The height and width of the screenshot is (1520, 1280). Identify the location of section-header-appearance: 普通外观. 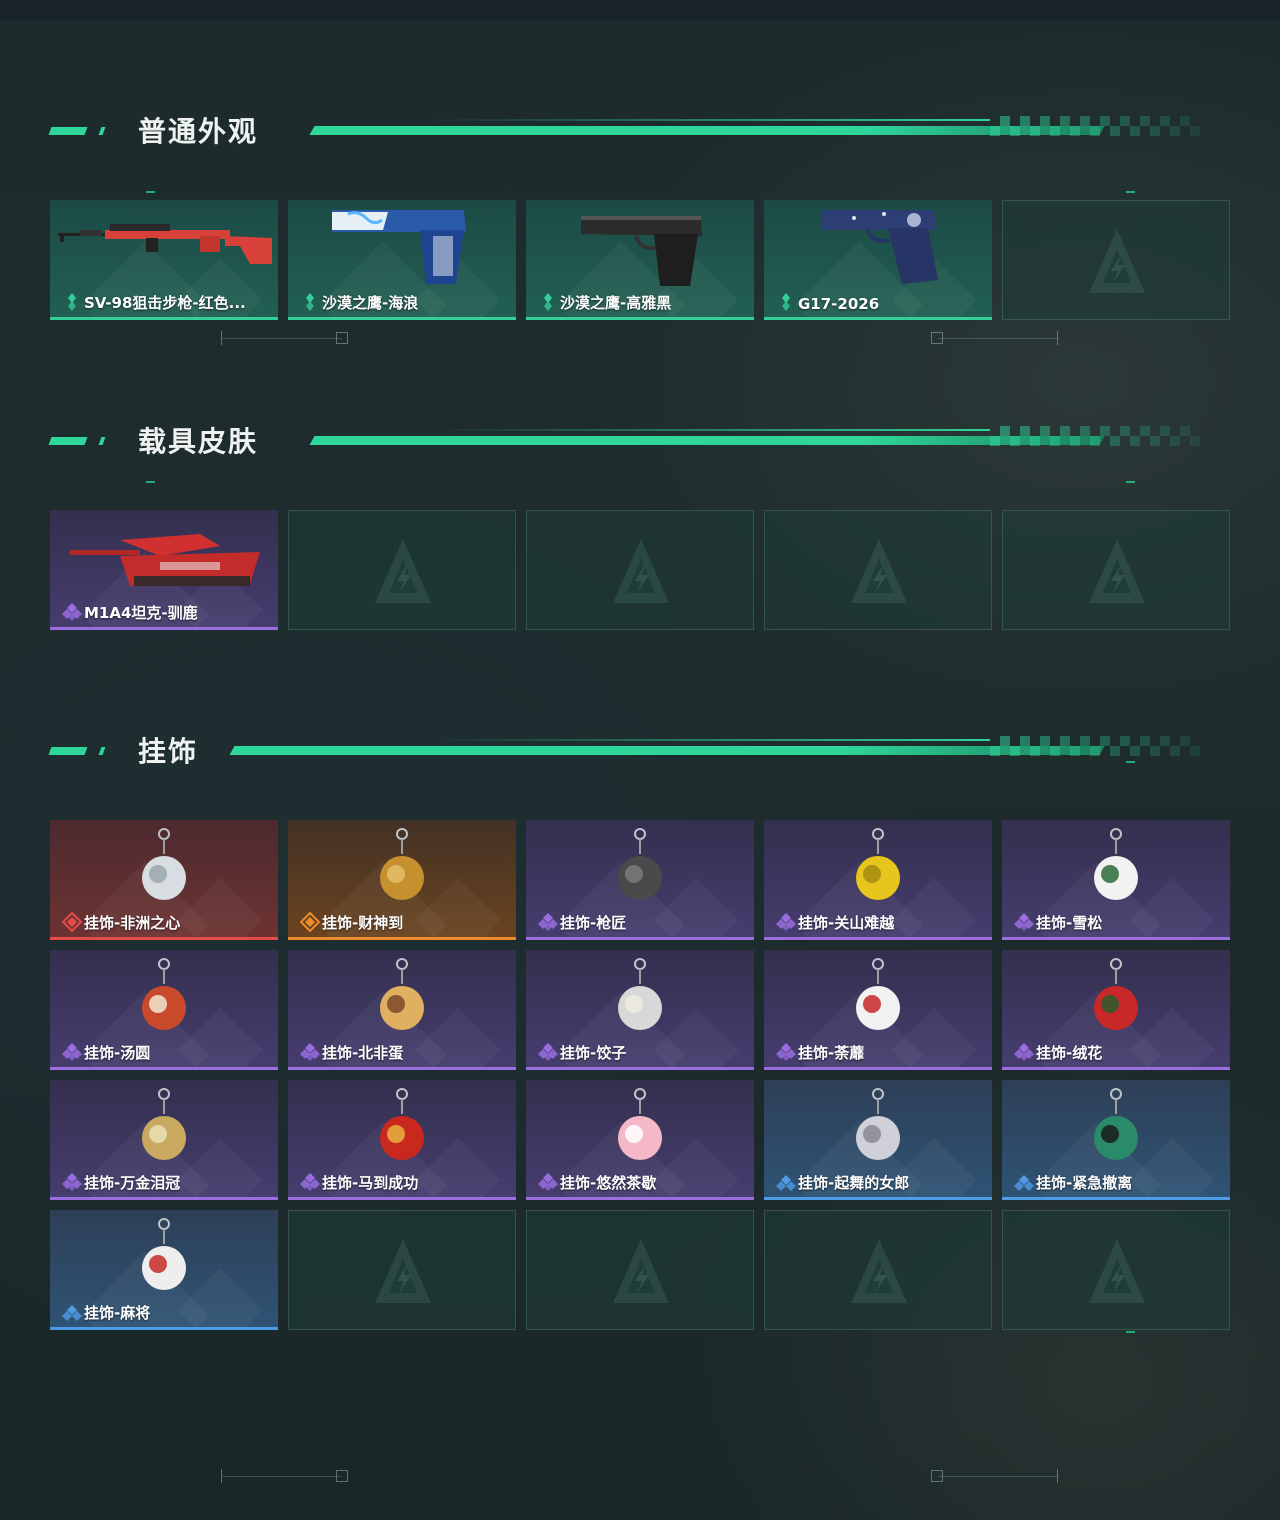
(640, 135).